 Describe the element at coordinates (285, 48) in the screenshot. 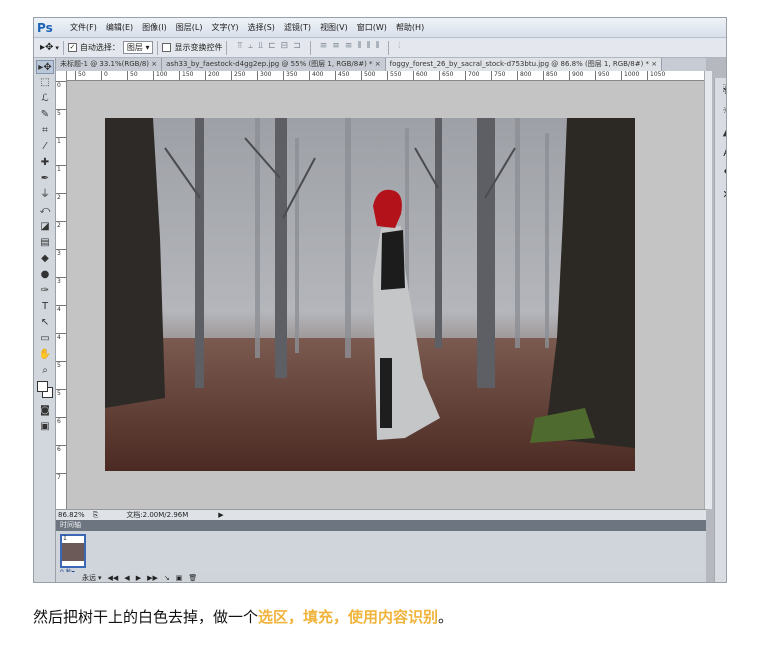

I see `align-hcenter-icon: ⊟` at that location.